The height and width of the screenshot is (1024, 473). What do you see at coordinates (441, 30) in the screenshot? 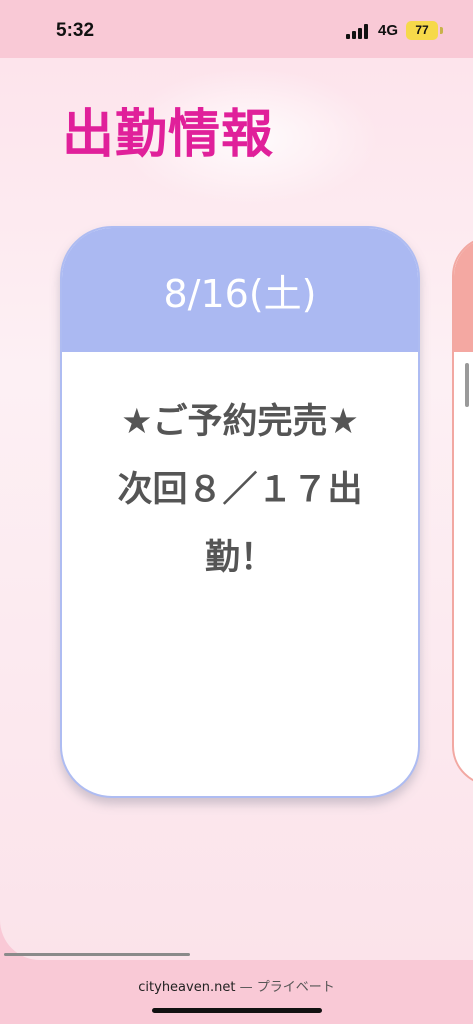
I see `battery-tip` at bounding box center [441, 30].